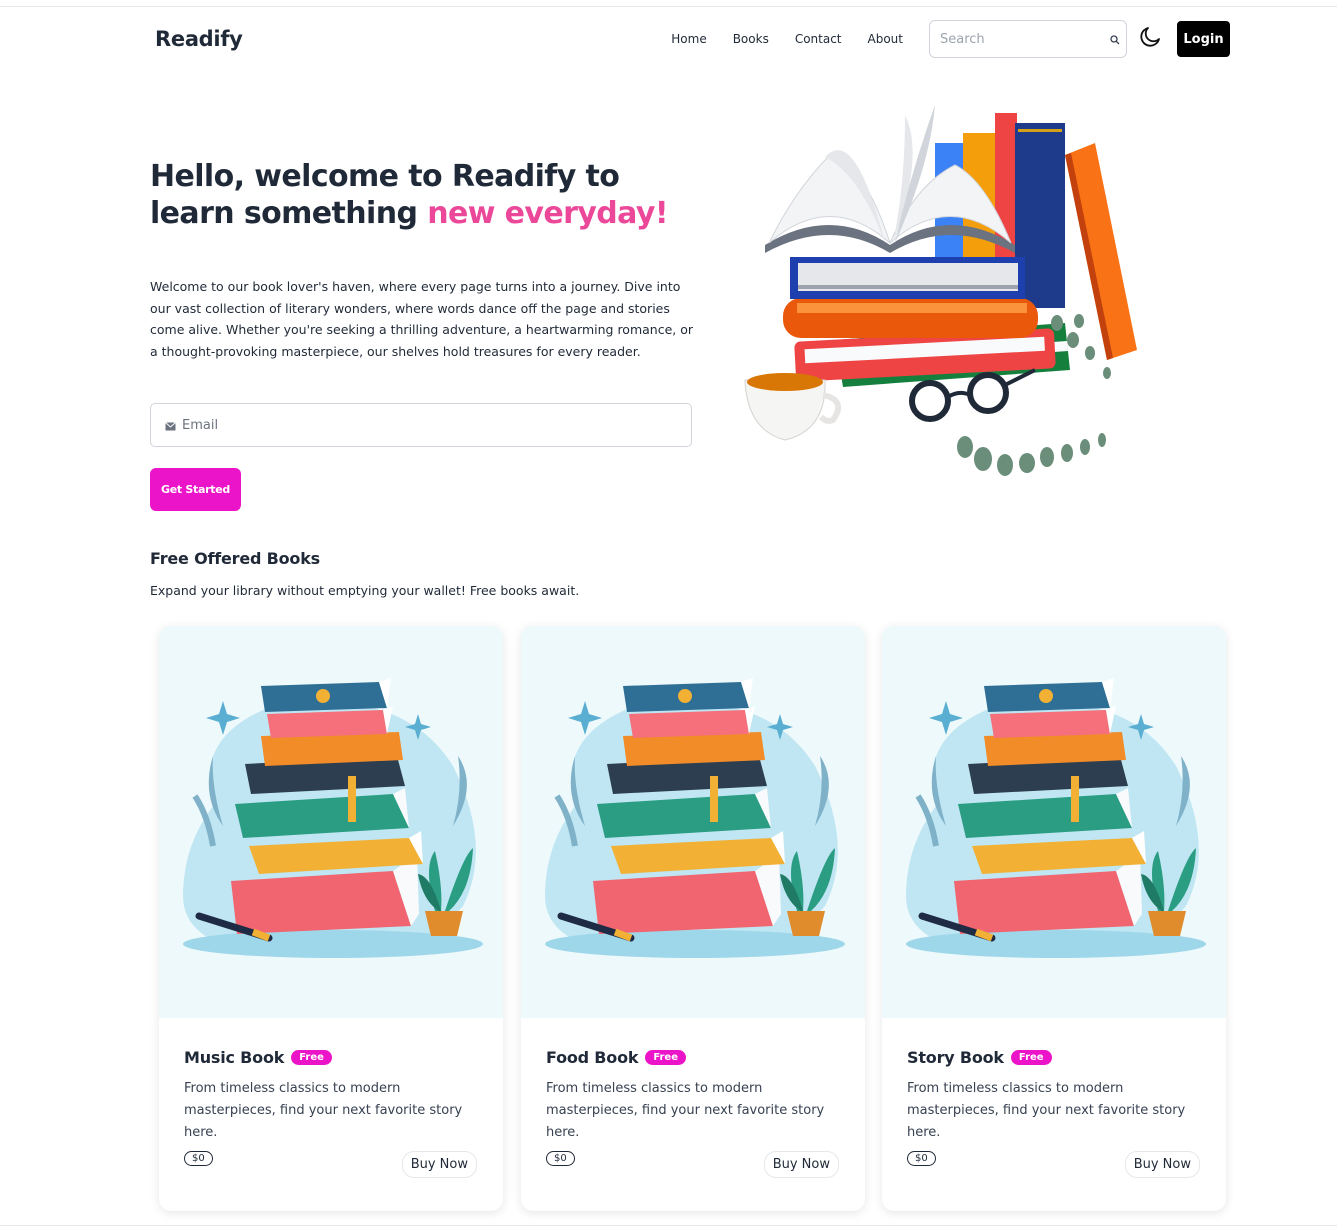 Image resolution: width=1337 pixels, height=1228 pixels. I want to click on hero-title-accent: new everyday!, so click(547, 213).